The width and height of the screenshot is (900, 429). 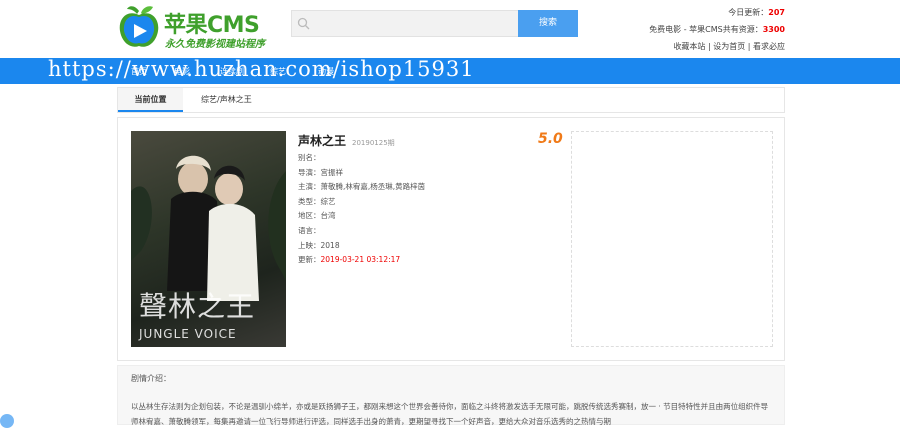 What do you see at coordinates (769, 46) in the screenshot?
I see `link-request: 看求必应` at bounding box center [769, 46].